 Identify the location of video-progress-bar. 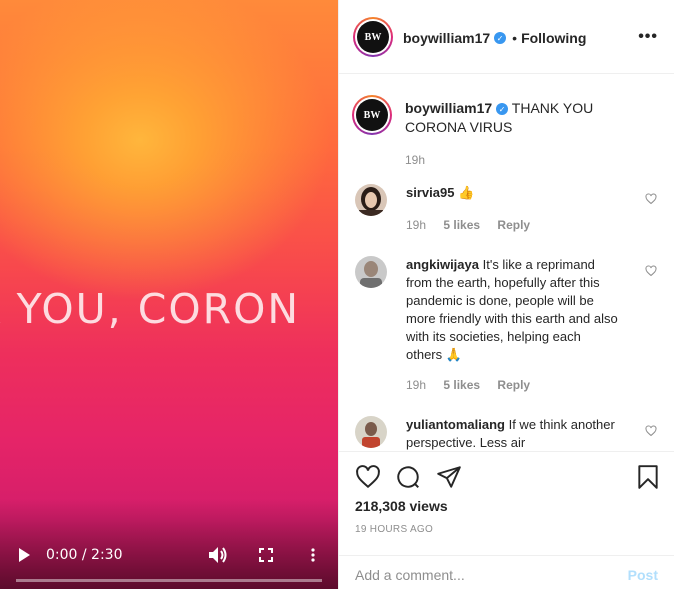
(169, 580).